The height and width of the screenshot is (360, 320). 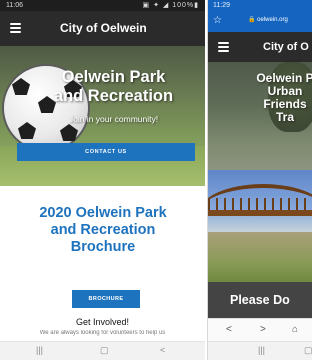 I want to click on status-time: 11:06, so click(x=14, y=5).